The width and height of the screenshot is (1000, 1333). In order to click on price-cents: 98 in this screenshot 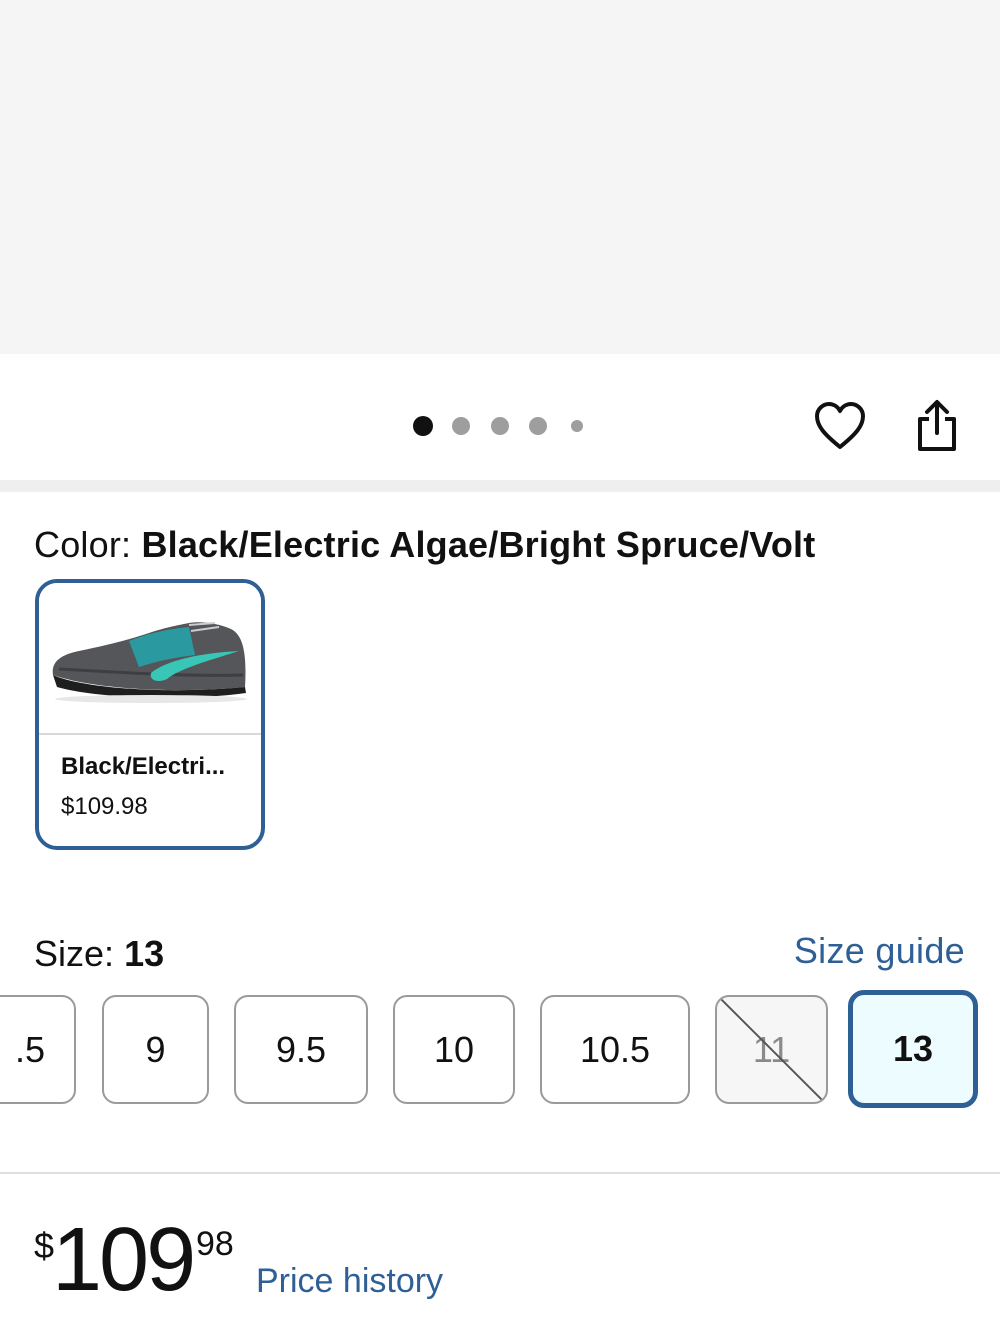, I will do `click(215, 1244)`.